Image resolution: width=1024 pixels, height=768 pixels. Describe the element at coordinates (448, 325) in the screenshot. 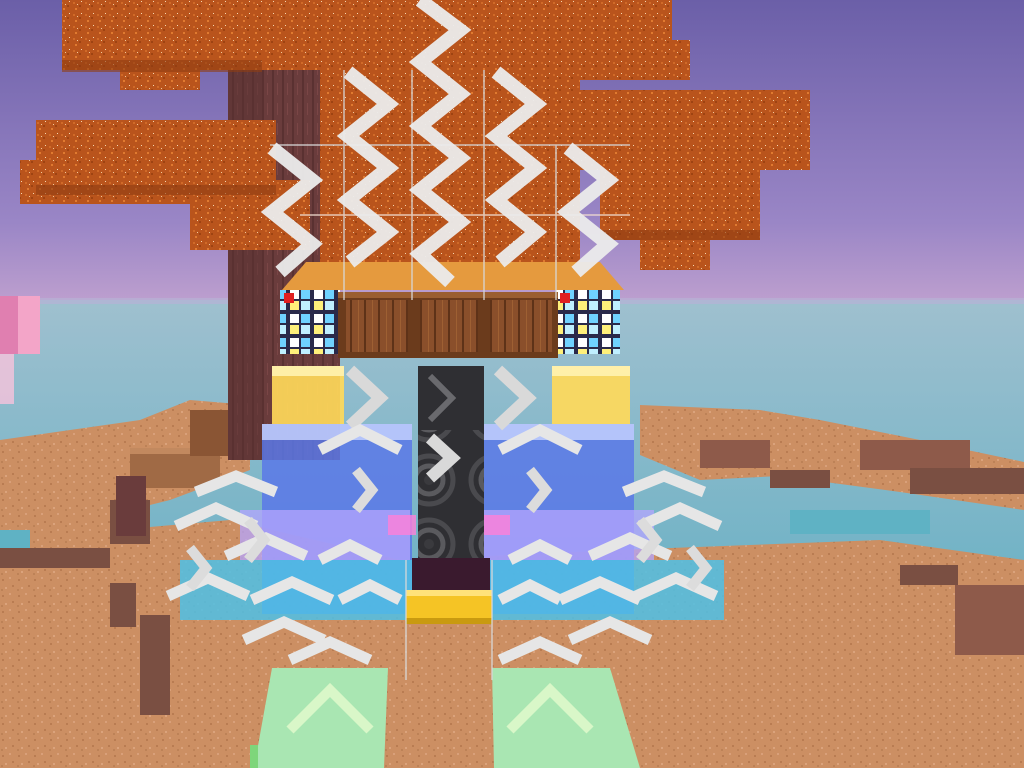

I see `wooden-shelf` at that location.